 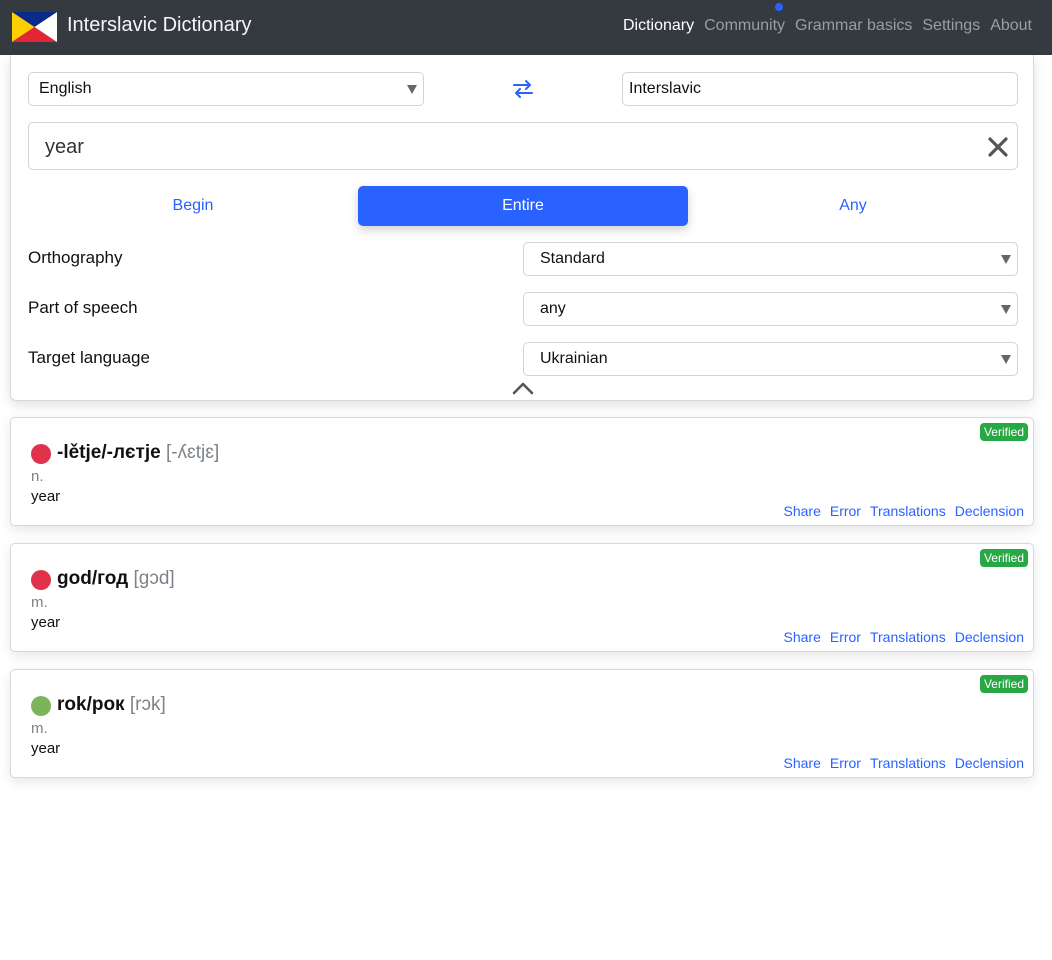 I want to click on result-word: -lětje/-лєтje [-ʎɛtjɛ], so click(x=138, y=453).